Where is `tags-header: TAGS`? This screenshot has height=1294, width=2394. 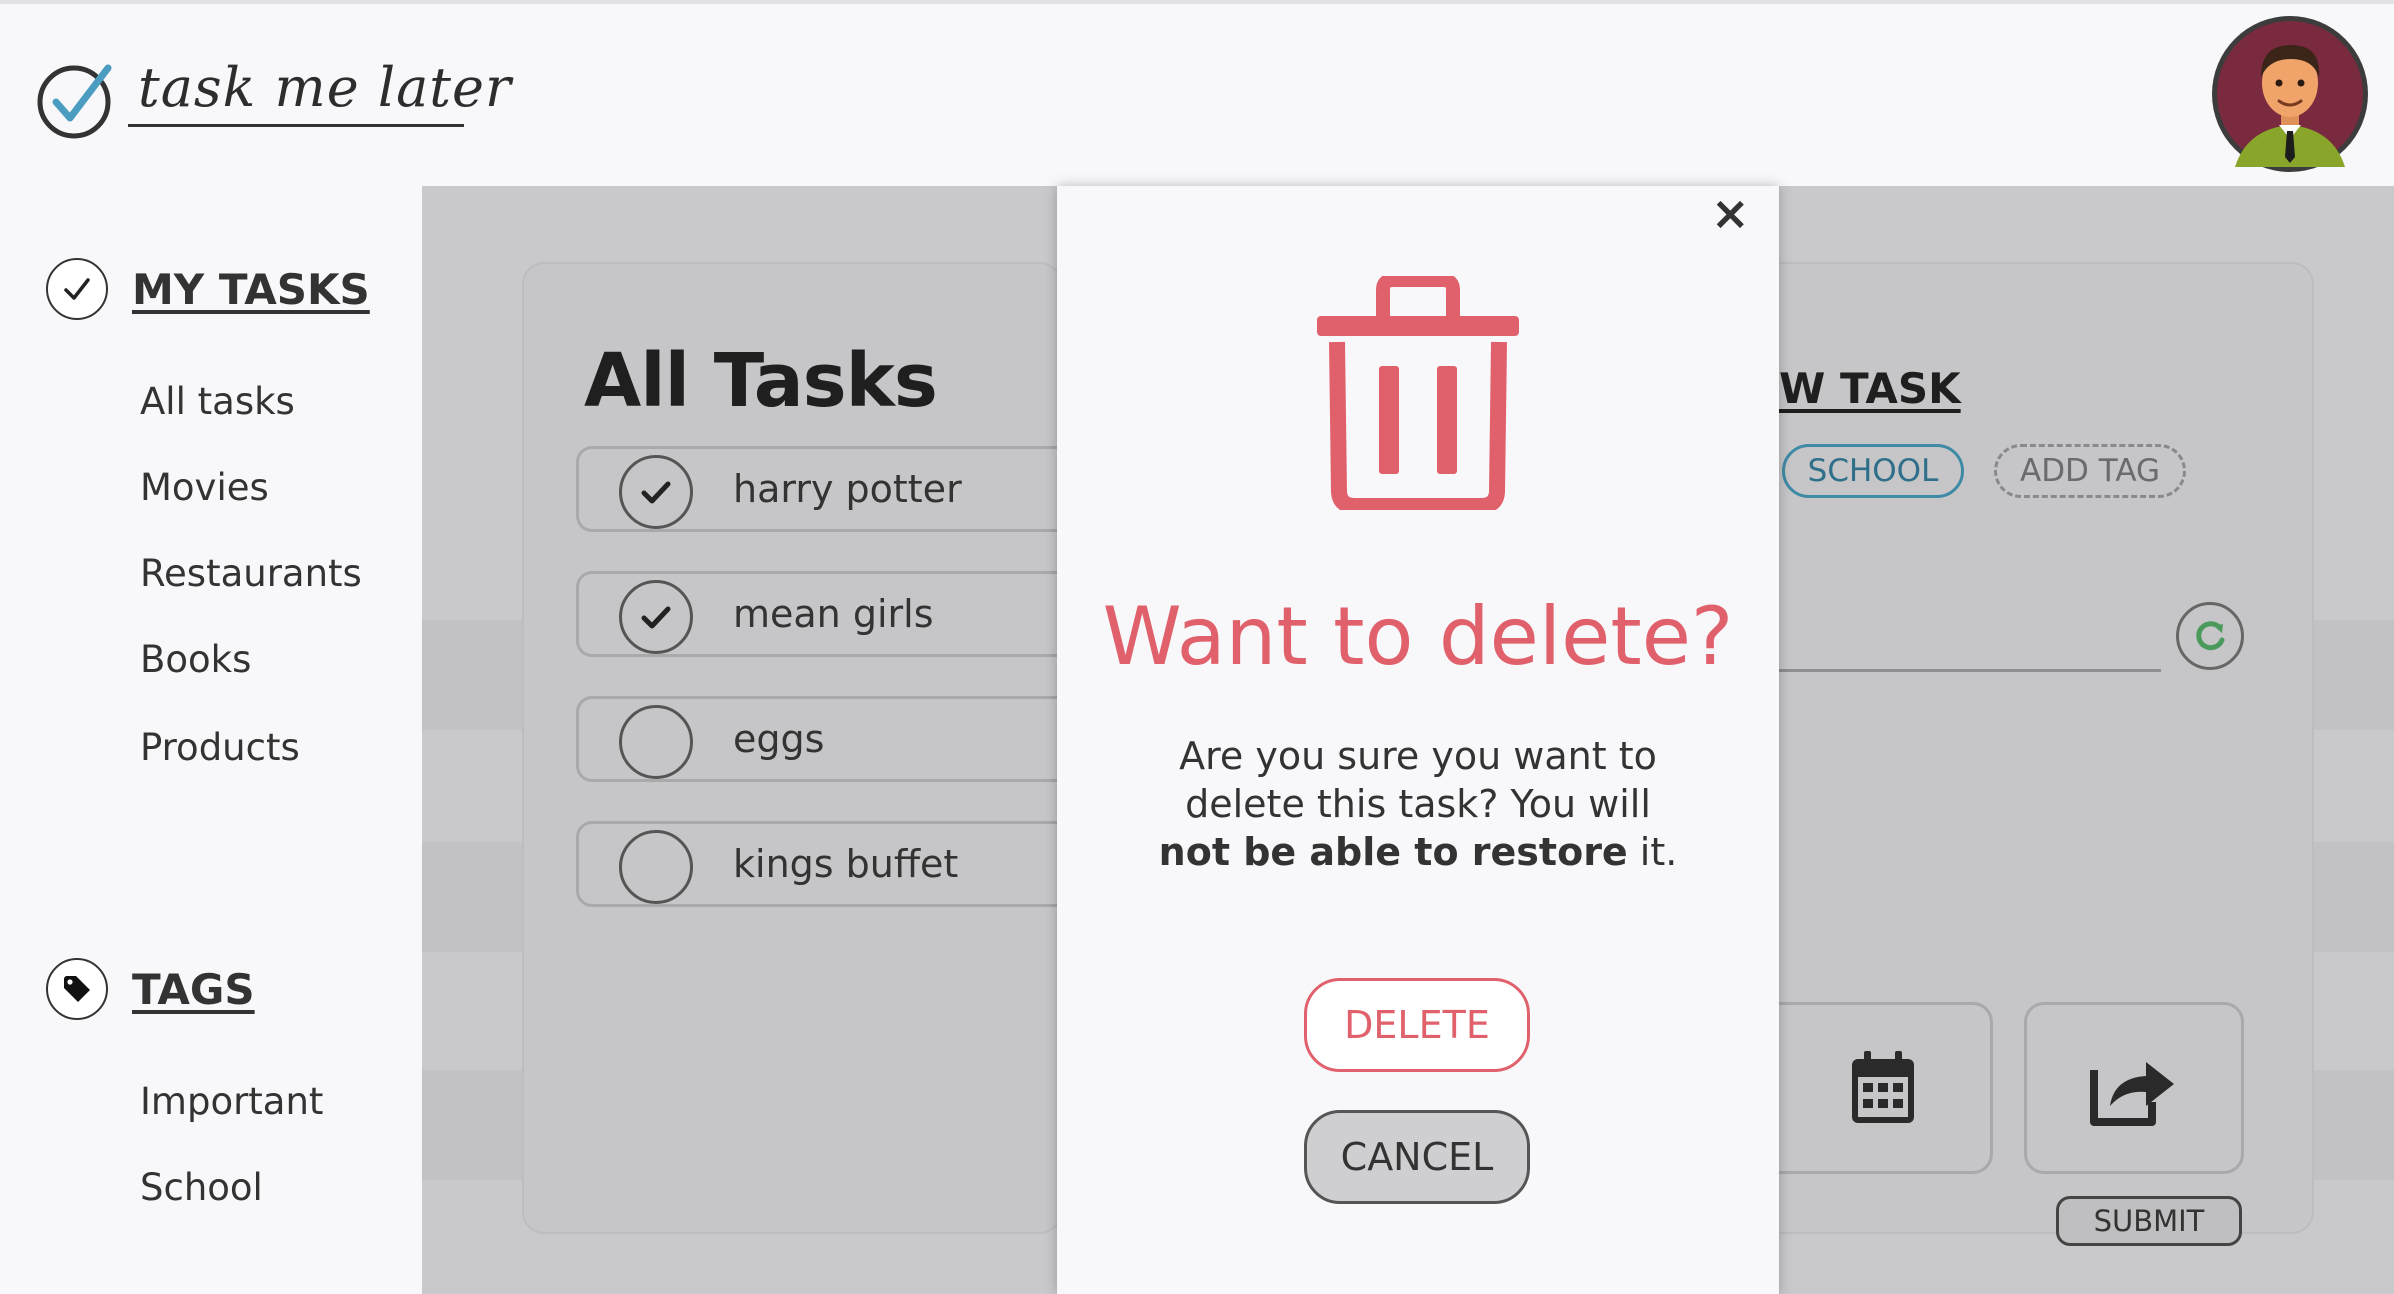
tags-header: TAGS is located at coordinates (150, 989).